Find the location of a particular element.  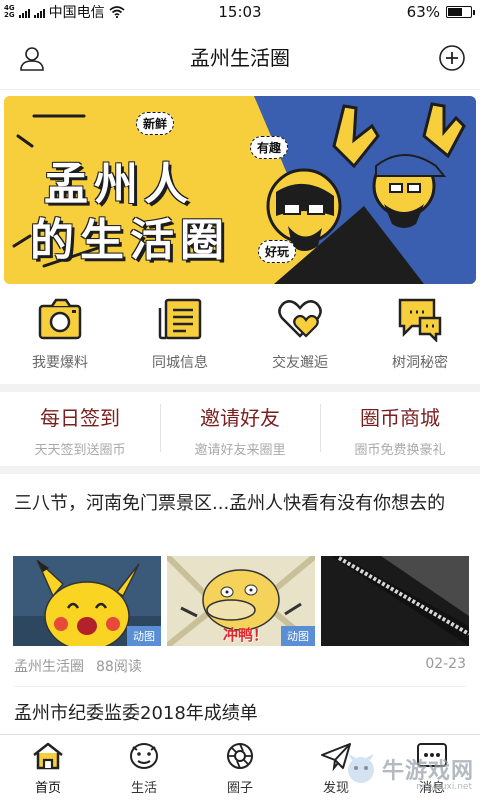

banner-tag-fresh: 新鲜 is located at coordinates (155, 123).